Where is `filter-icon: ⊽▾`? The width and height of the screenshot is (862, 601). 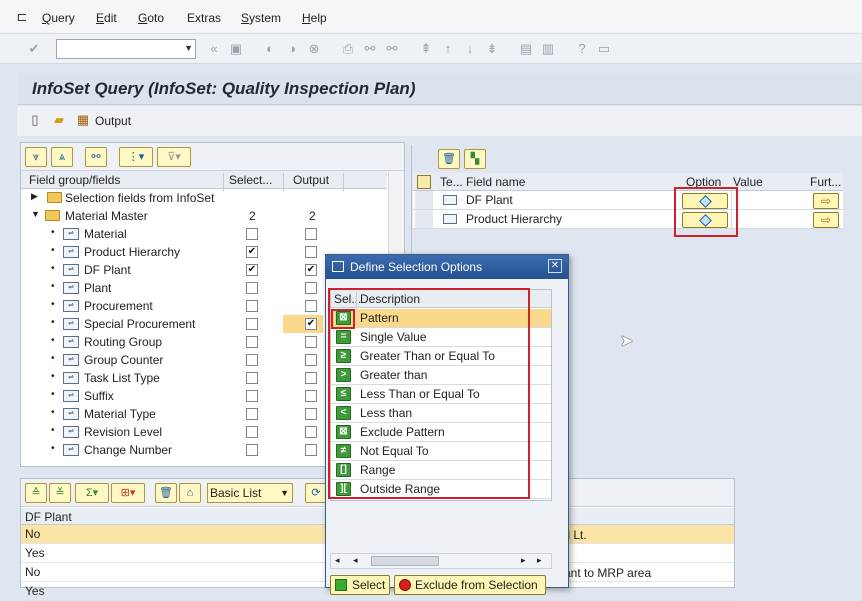 filter-icon: ⊽▾ is located at coordinates (174, 157).